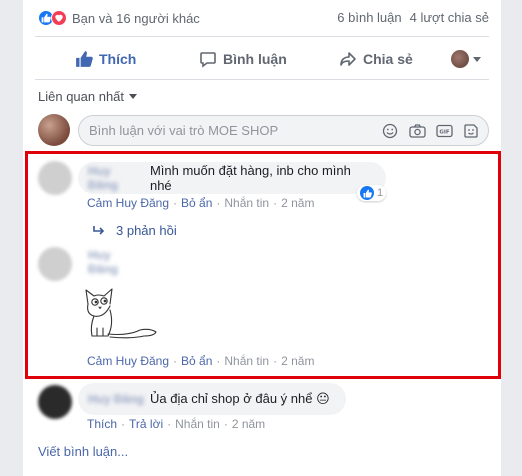 The image size is (522, 476). Describe the element at coordinates (208, 60) in the screenshot. I see `comment-bubble-icon` at that location.